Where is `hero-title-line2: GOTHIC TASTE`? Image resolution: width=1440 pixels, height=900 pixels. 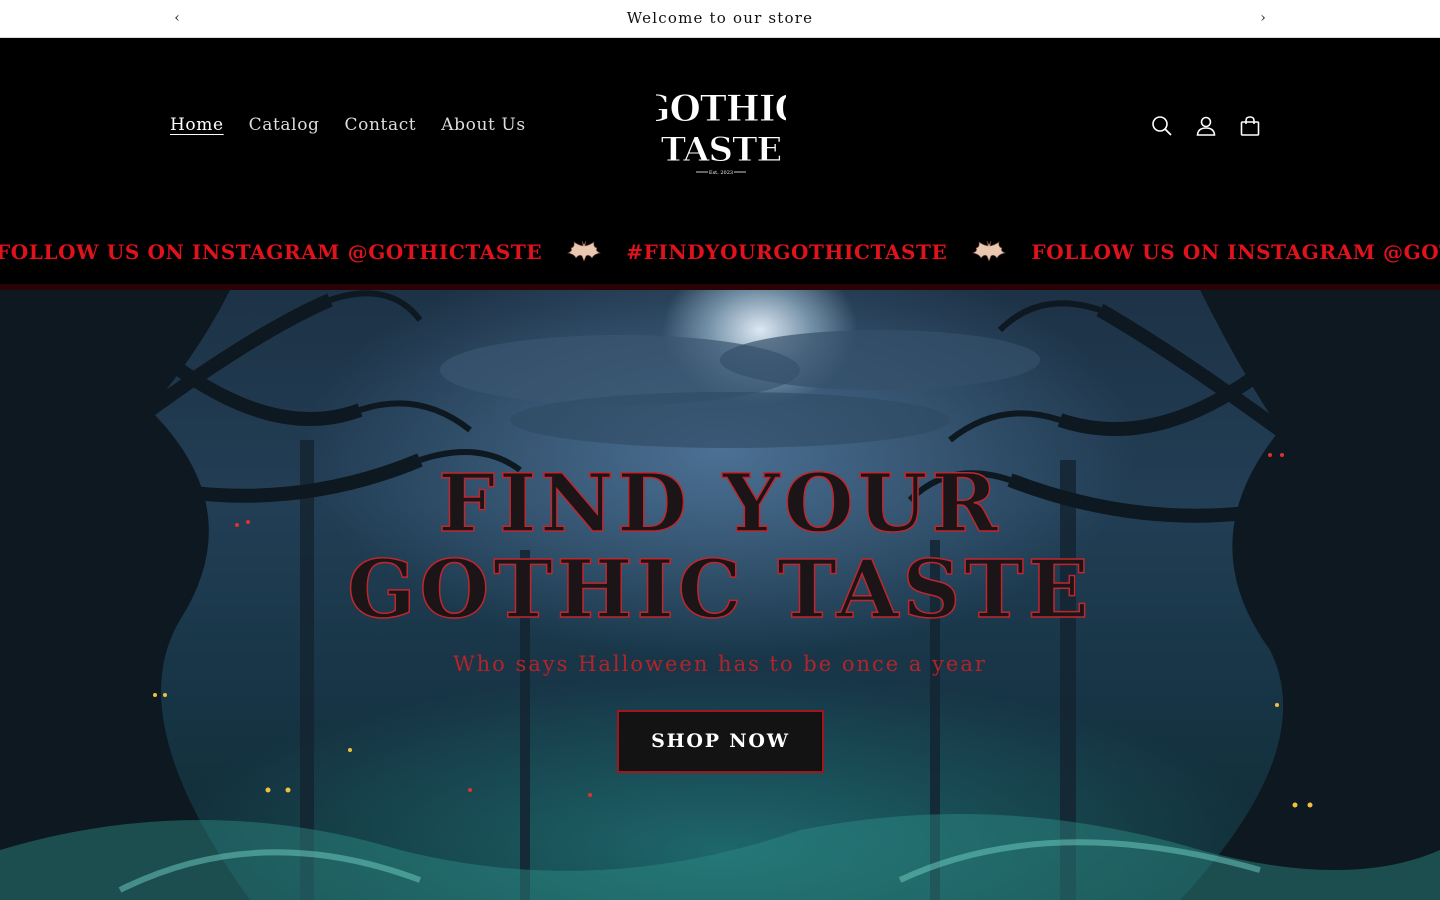
hero-title-line2: GOTHIC TASTE is located at coordinates (719, 589).